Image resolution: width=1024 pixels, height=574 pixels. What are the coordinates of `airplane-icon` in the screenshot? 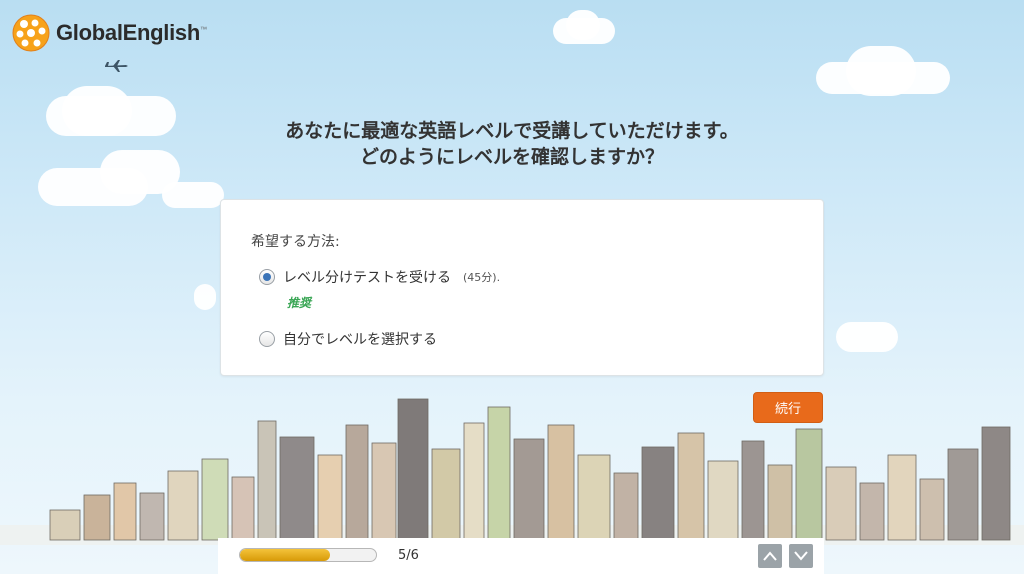 It's located at (116, 67).